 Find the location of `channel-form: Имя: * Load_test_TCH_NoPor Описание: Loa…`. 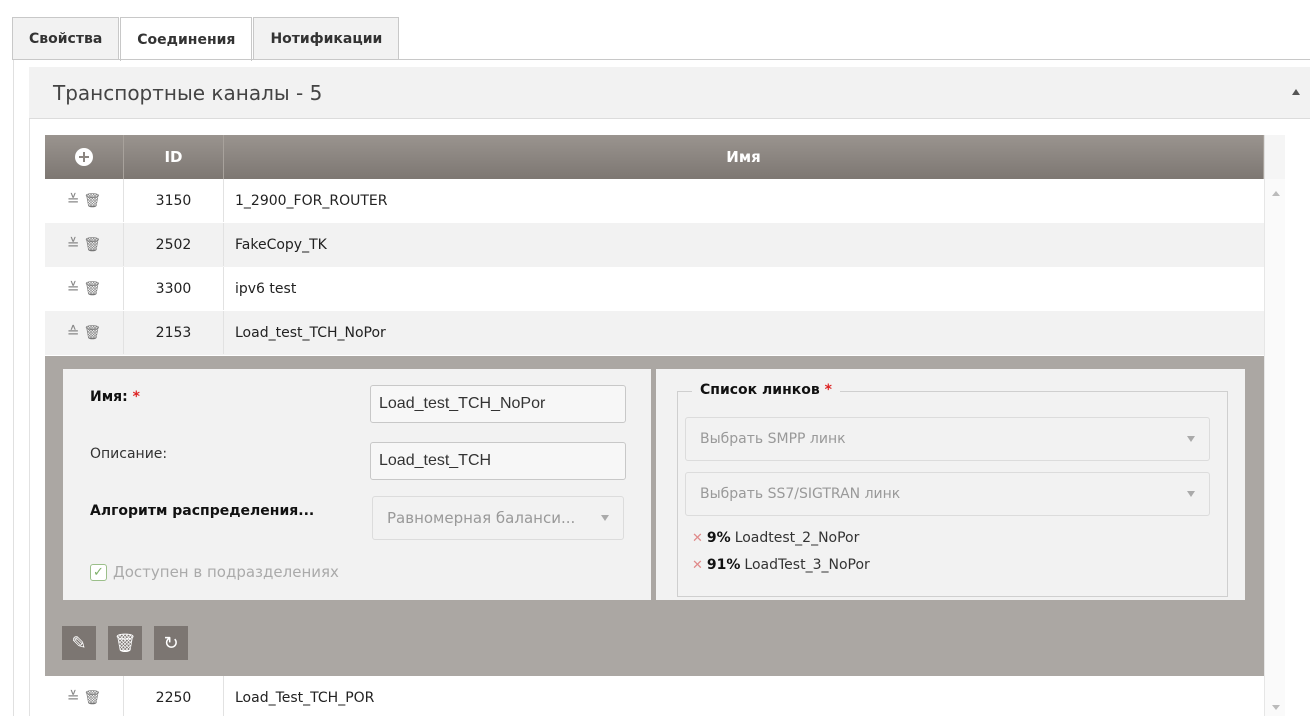

channel-form: Имя: * Load_test_TCH_NoPor Описание: Loa… is located at coordinates (357, 484).